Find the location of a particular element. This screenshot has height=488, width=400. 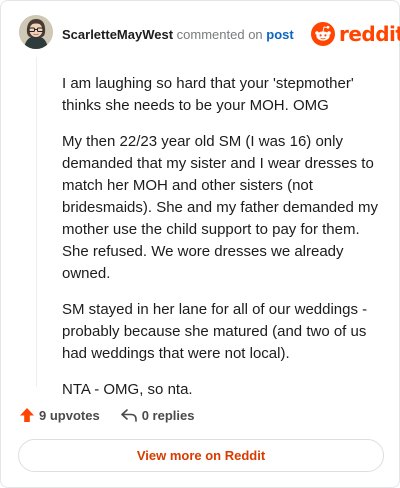

reddit-brand: reddit is located at coordinates (355, 34).